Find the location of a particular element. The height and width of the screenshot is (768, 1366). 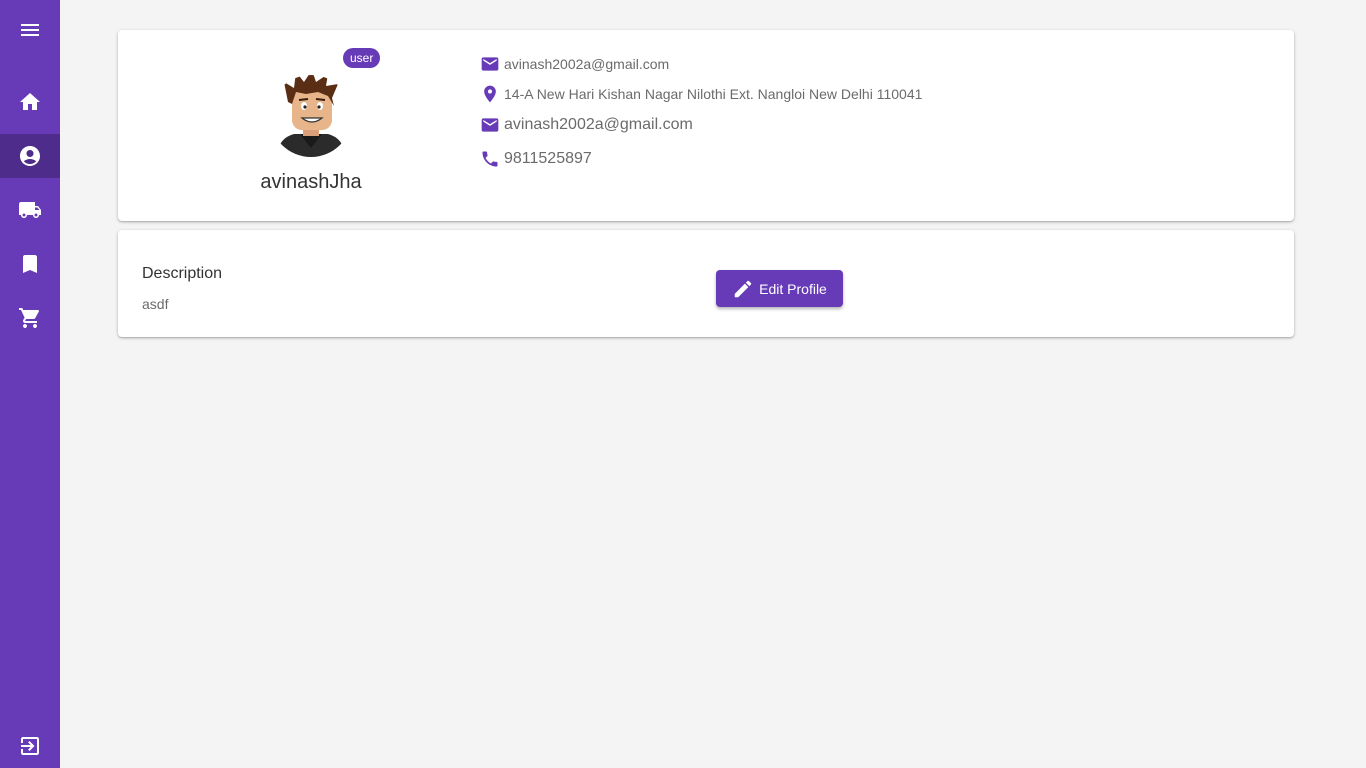

logout-icon is located at coordinates (30, 746).